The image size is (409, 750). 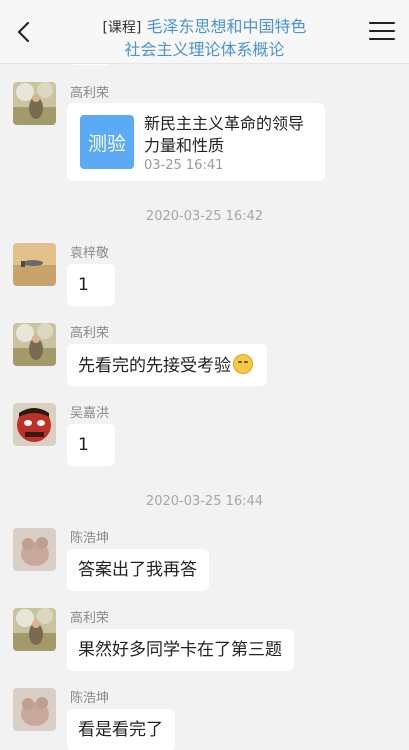 I want to click on title-line-1: 毛泽东思想和中国特色, so click(x=226, y=26).